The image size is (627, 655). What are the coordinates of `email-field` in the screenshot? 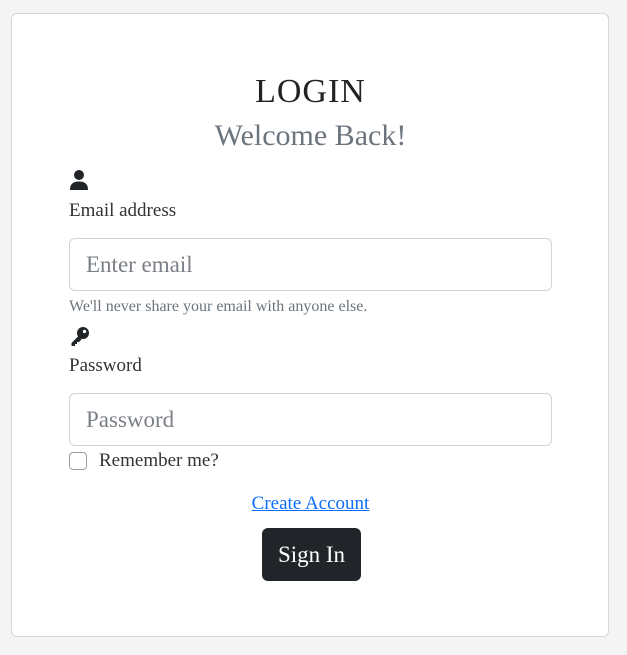 It's located at (310, 264).